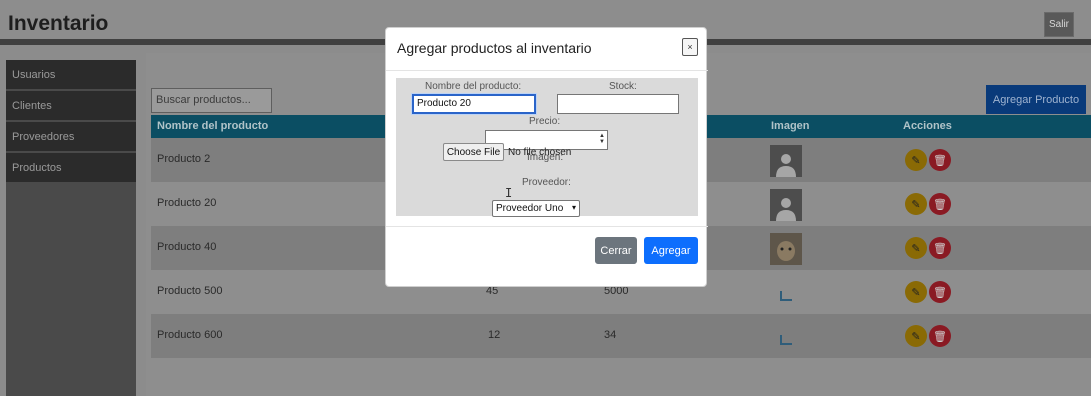 This screenshot has height=396, width=1091. I want to click on stock-field, so click(618, 104).